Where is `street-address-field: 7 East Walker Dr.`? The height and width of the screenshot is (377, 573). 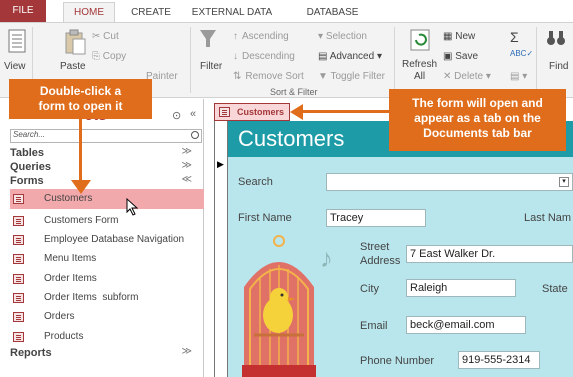
street-address-field: 7 East Walker Dr. is located at coordinates (489, 254).